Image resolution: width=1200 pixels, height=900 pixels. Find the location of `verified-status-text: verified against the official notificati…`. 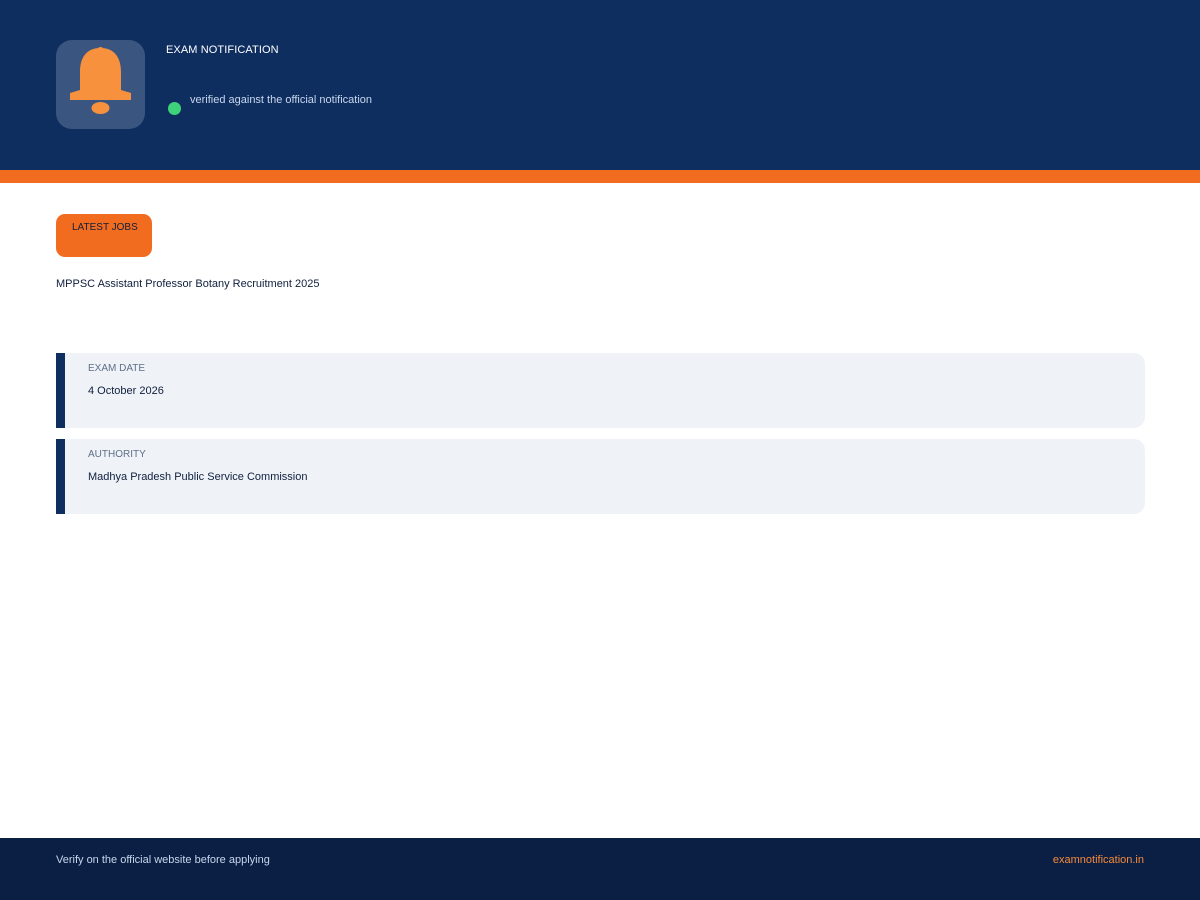

verified-status-text: verified against the official notificati… is located at coordinates (281, 100).